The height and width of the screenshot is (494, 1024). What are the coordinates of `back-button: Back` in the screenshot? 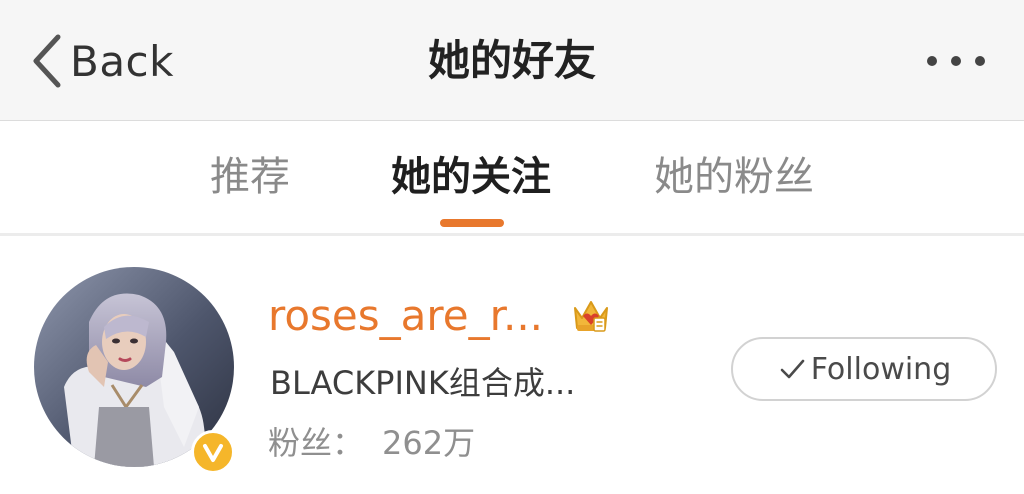 It's located at (102, 61).